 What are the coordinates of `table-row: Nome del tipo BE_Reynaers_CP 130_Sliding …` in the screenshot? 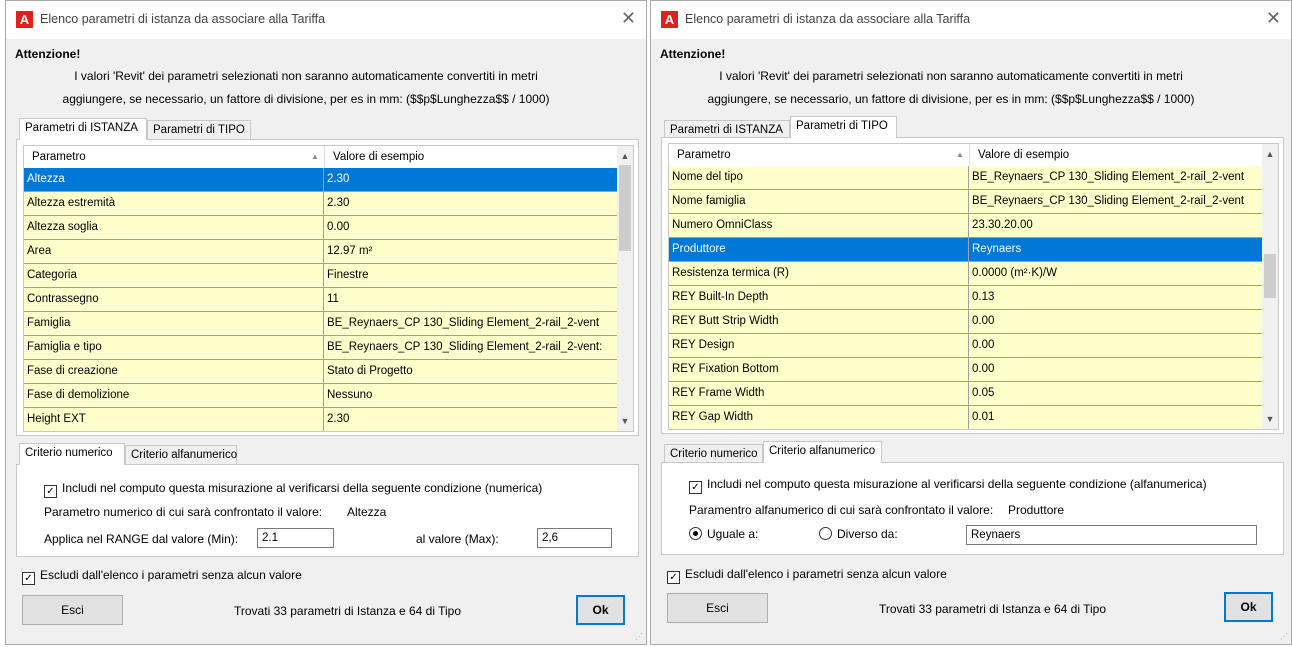 It's located at (966, 178).